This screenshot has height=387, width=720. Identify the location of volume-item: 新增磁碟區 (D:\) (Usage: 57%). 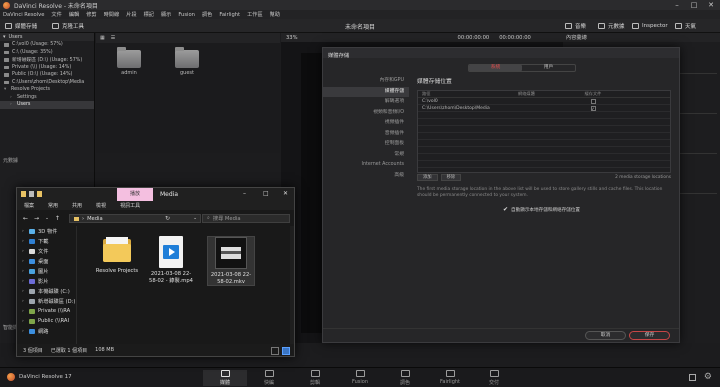
(47, 60).